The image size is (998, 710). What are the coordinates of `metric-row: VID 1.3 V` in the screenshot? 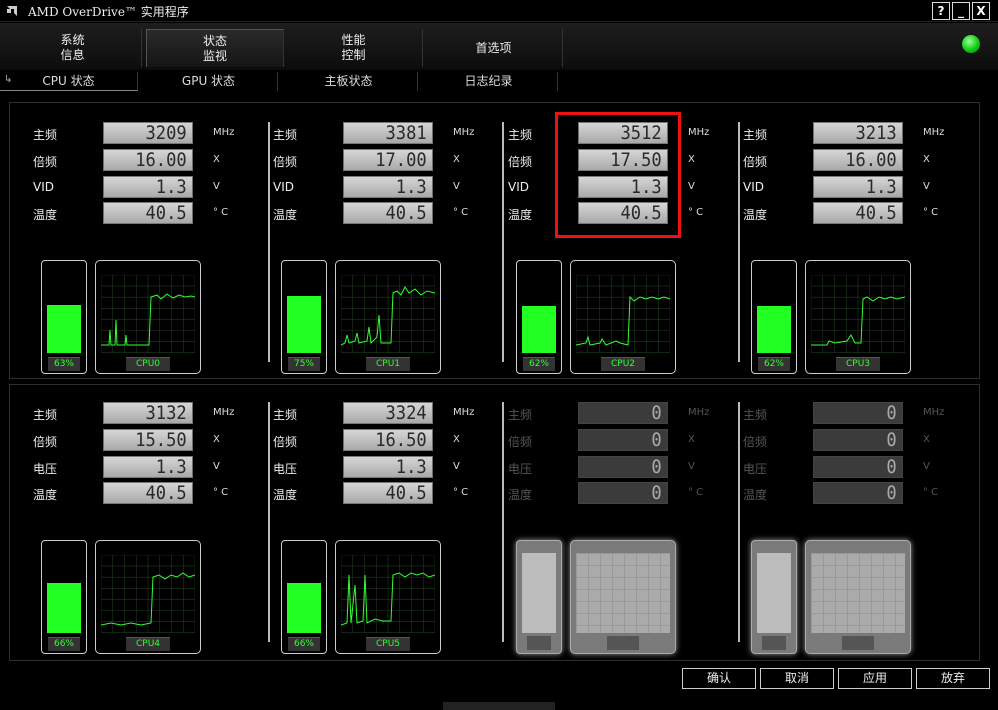 It's located at (858, 187).